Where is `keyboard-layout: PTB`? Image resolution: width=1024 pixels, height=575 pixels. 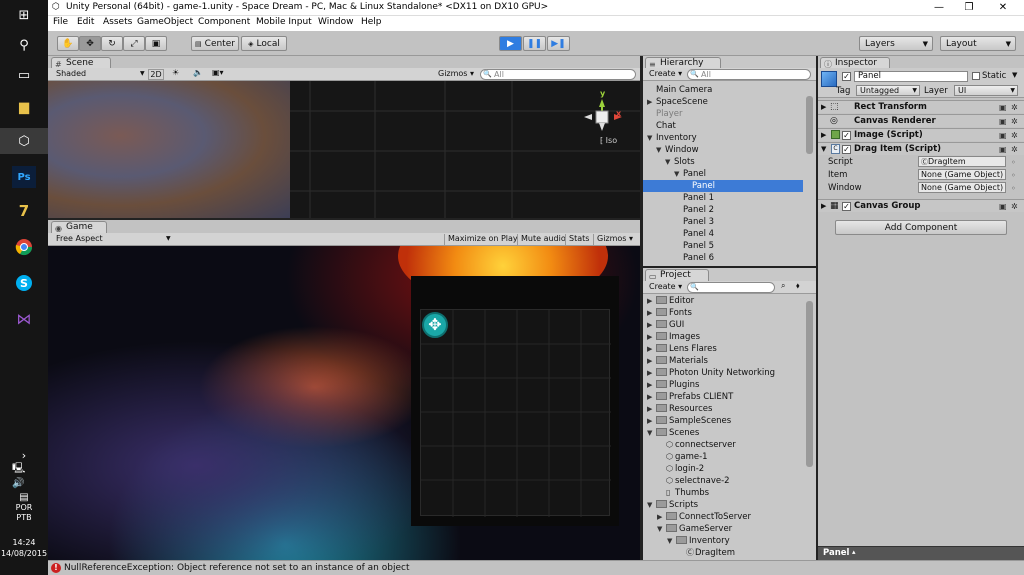
keyboard-layout: PTB is located at coordinates (24, 517).